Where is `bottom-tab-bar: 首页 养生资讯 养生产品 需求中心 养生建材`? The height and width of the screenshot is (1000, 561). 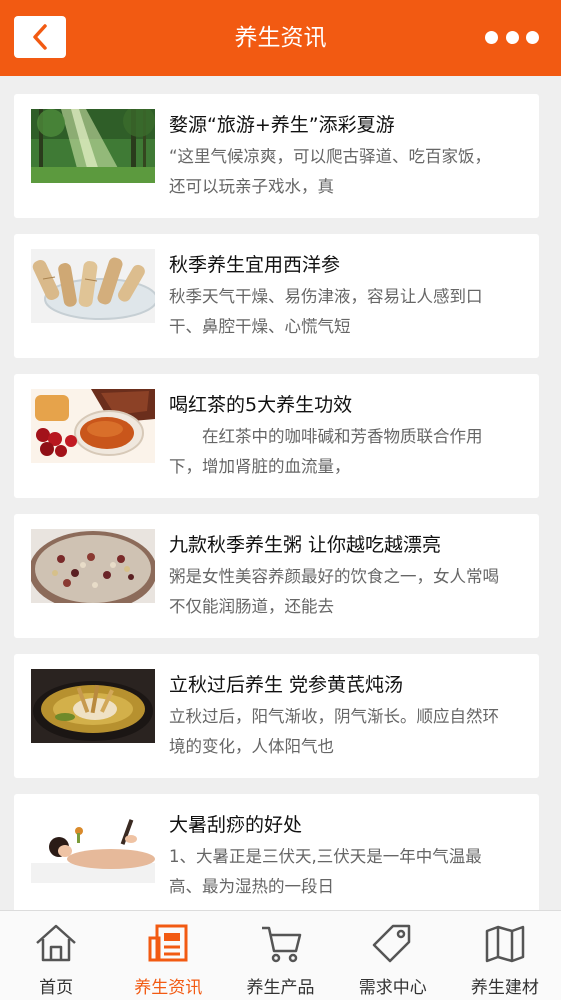 bottom-tab-bar: 首页 养生资讯 养生产品 需求中心 养生建材 is located at coordinates (280, 955).